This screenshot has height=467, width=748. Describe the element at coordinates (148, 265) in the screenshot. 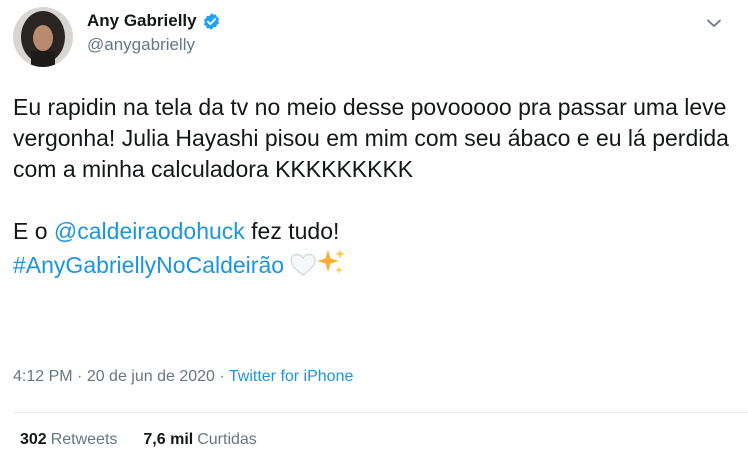

I see `hashtag-link: #AnyGabriellyNoCaldeirão` at that location.